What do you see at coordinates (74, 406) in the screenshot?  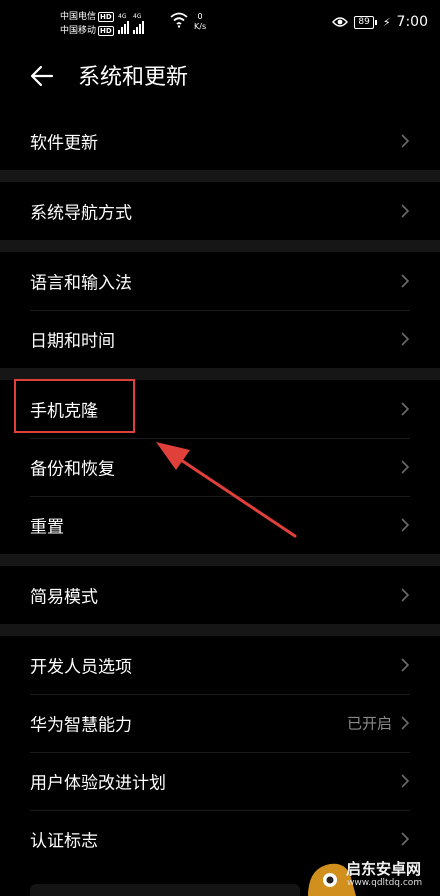 I see `highlight-box` at bounding box center [74, 406].